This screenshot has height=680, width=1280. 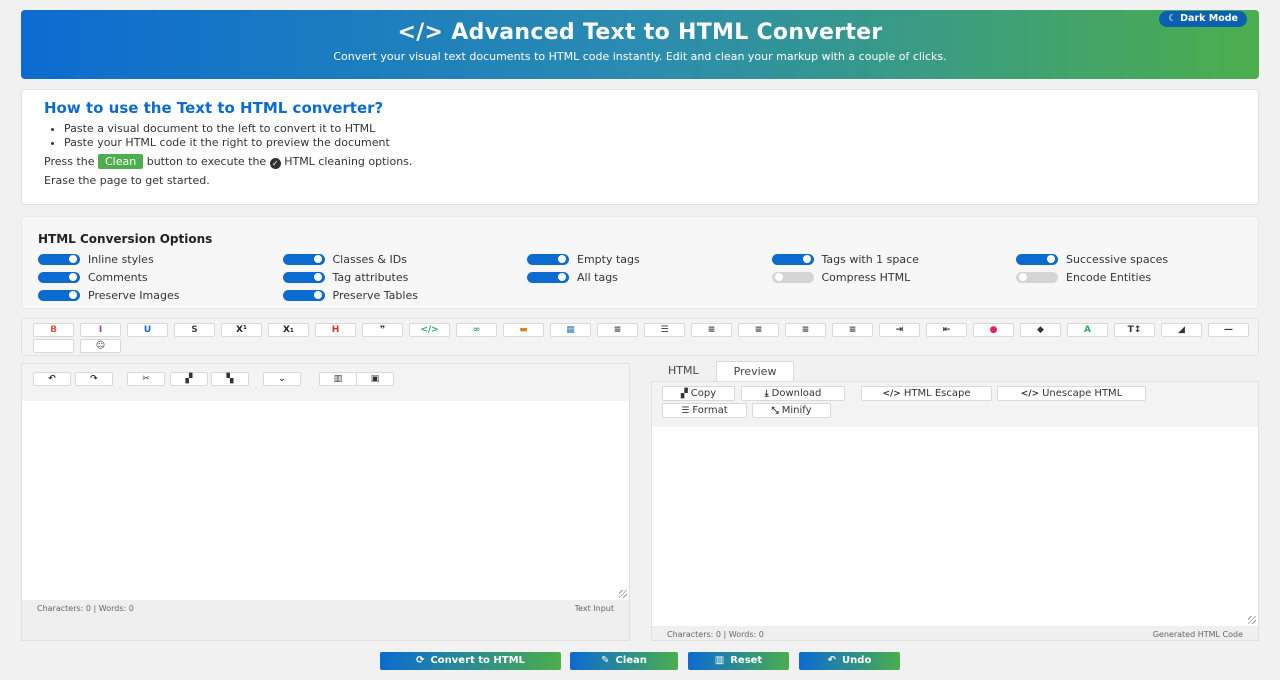 What do you see at coordinates (664, 330) in the screenshot?
I see `unordered-list-icon: ☰` at bounding box center [664, 330].